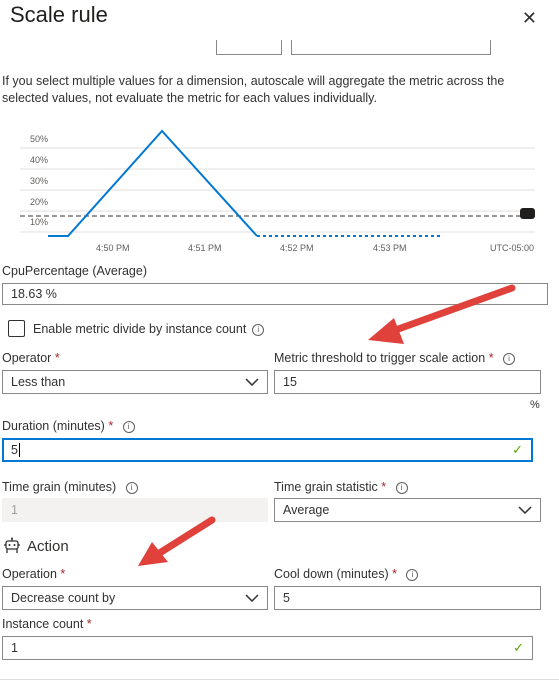  What do you see at coordinates (297, 248) in the screenshot?
I see `x-tick-452: 4:52 PM` at bounding box center [297, 248].